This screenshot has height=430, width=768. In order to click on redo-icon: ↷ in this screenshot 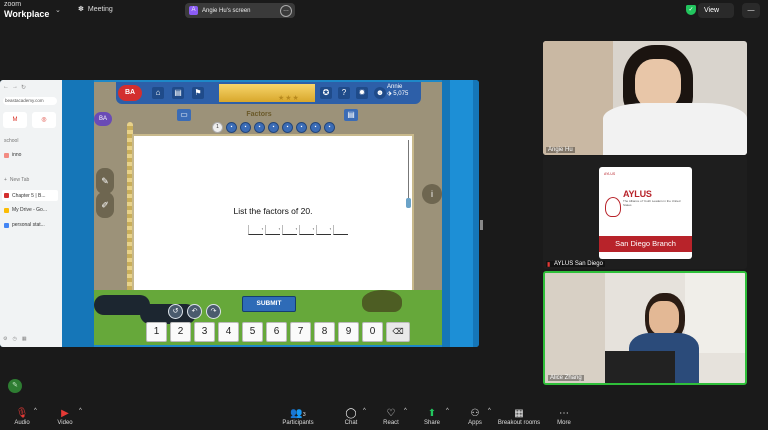, I will do `click(213, 311)`.